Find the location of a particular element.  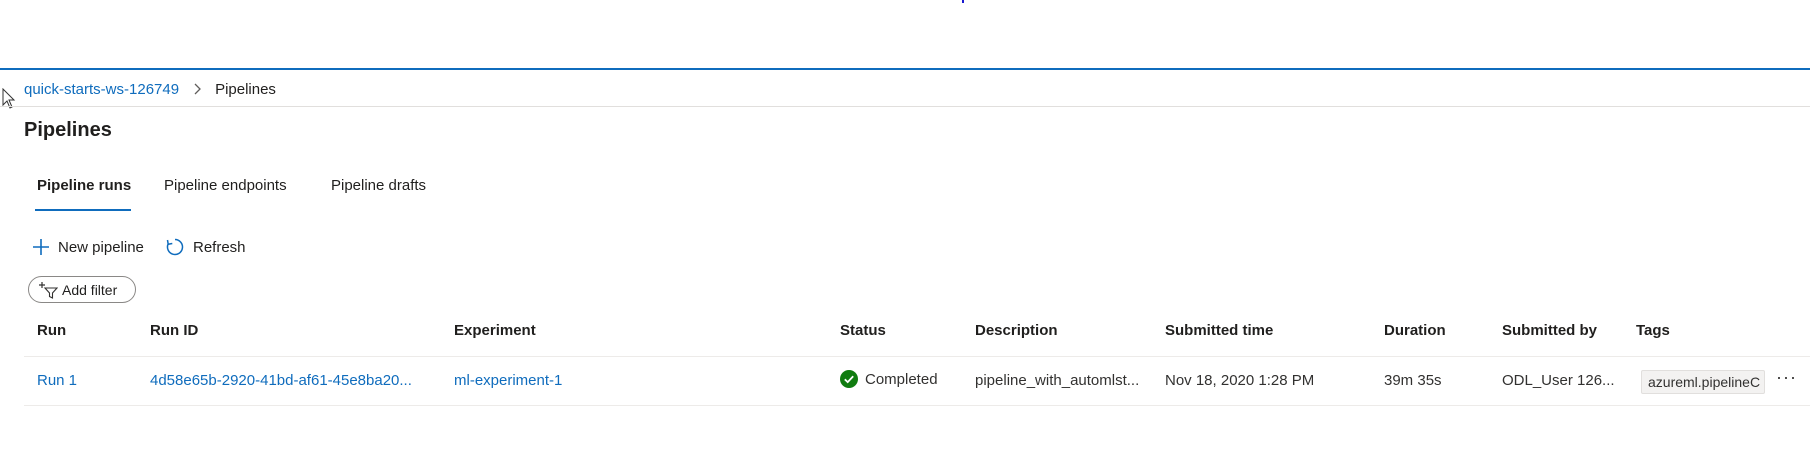

submitted-time-cell: Nov 18, 2020 1:28 PM is located at coordinates (1240, 380).